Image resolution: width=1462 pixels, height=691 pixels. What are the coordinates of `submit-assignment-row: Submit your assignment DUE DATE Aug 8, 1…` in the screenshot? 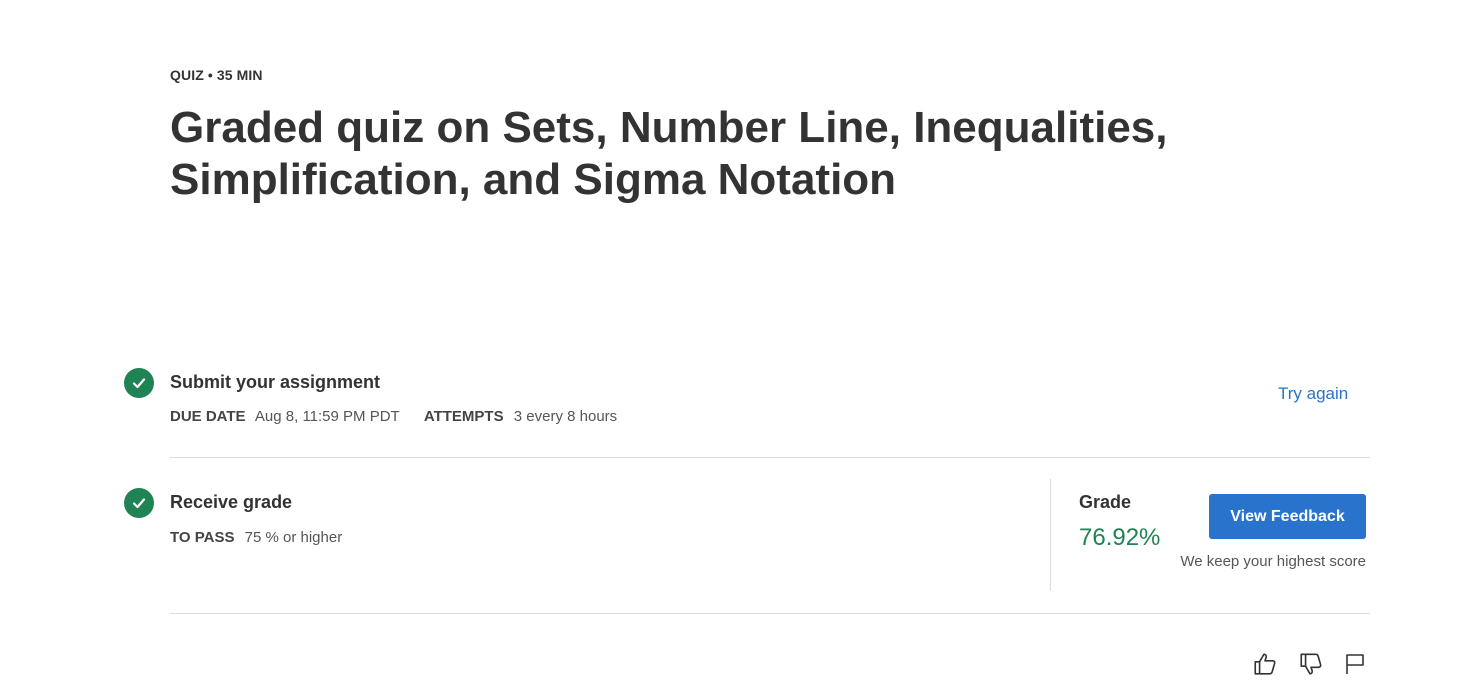 It's located at (747, 403).